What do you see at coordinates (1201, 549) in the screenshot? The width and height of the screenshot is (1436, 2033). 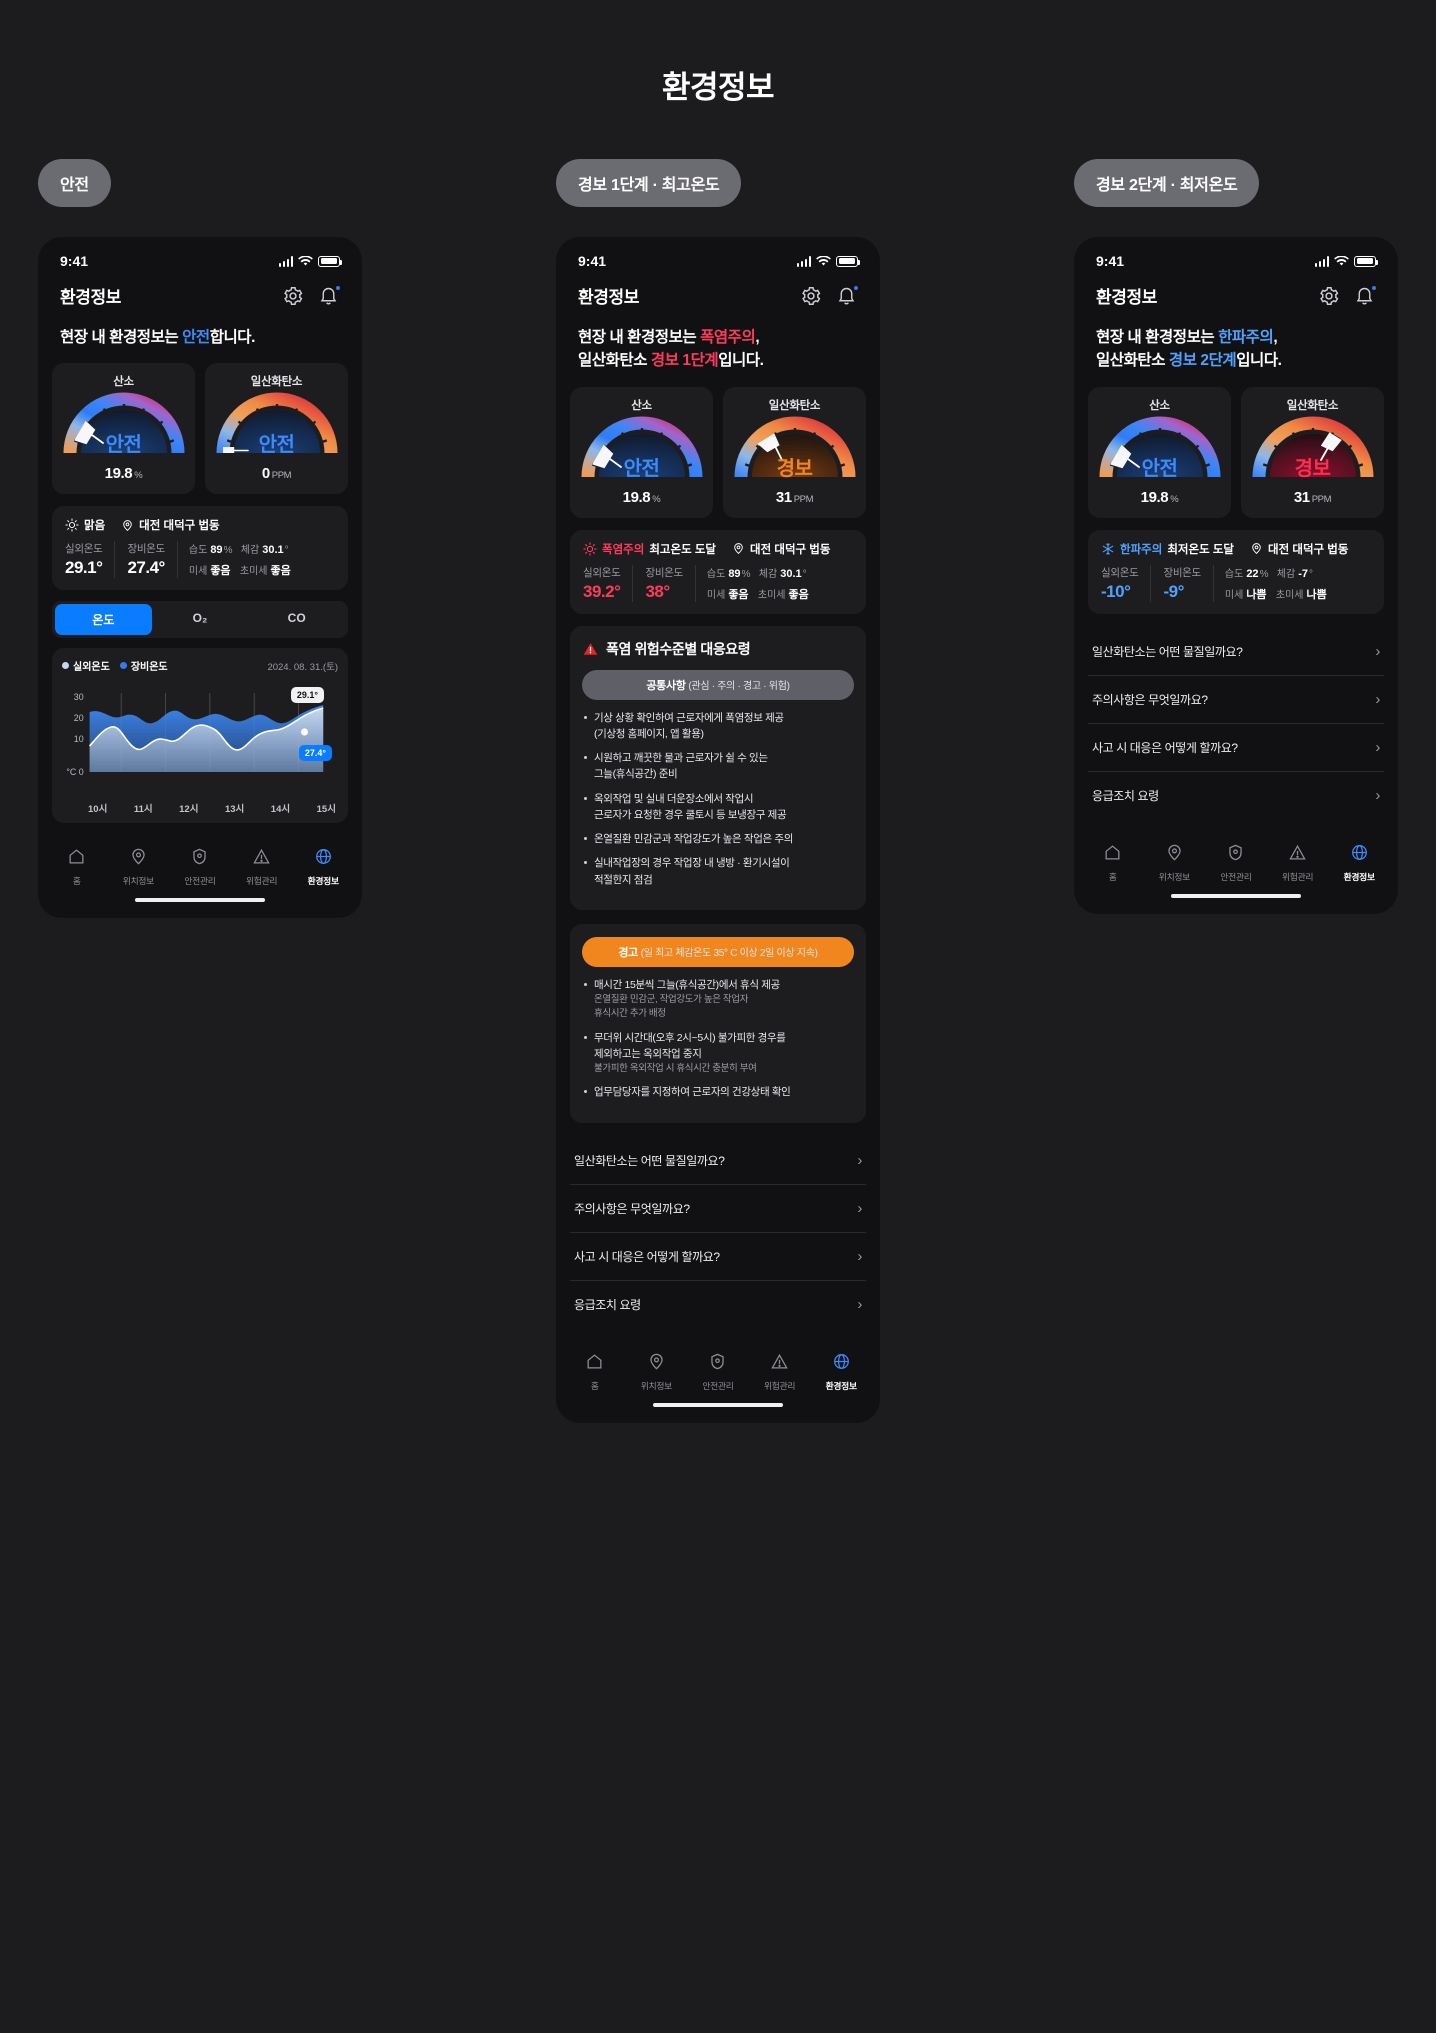 I see `weather-condition-note: 최저온도 도달` at bounding box center [1201, 549].